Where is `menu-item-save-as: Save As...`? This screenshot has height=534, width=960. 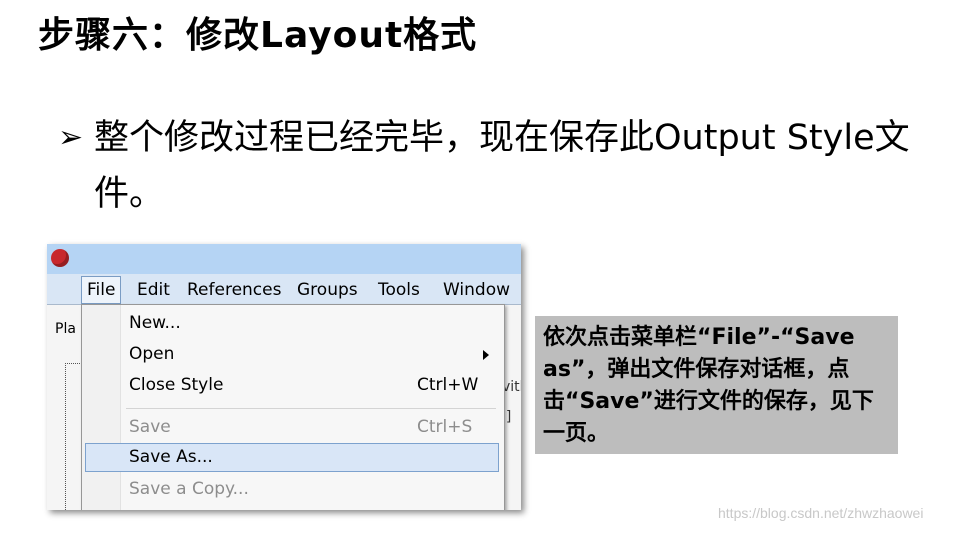 menu-item-save-as: Save As... is located at coordinates (292, 457).